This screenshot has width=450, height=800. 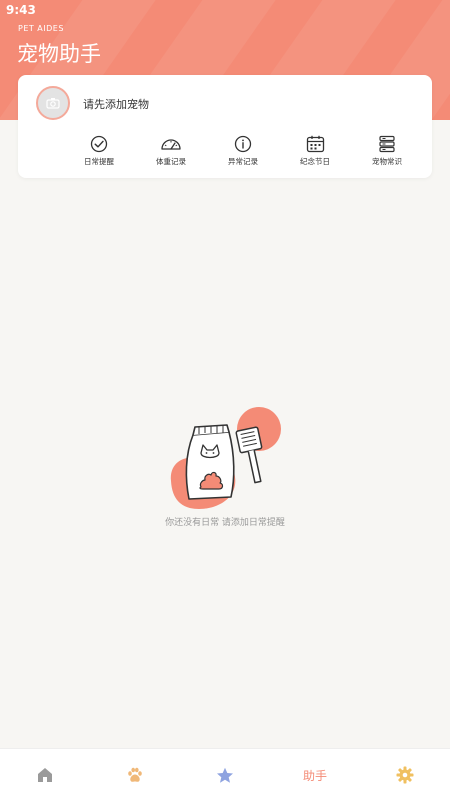 What do you see at coordinates (225, 523) in the screenshot?
I see `empty-state-message: 你还没有日常 请添加日常提醒` at bounding box center [225, 523].